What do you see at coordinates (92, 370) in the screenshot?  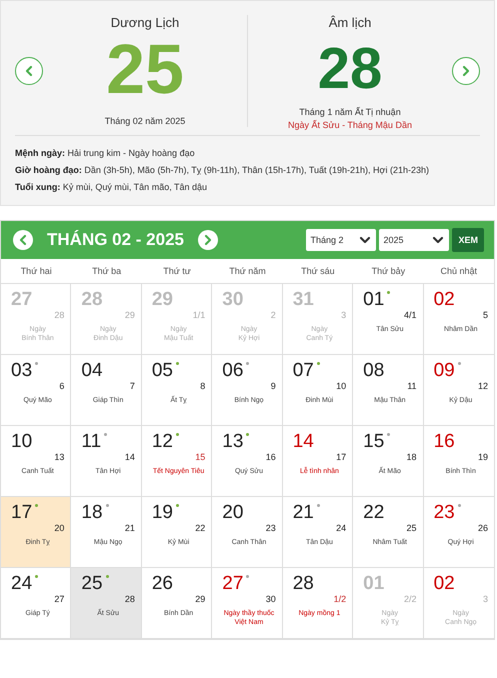 I see `day-number: 04` at bounding box center [92, 370].